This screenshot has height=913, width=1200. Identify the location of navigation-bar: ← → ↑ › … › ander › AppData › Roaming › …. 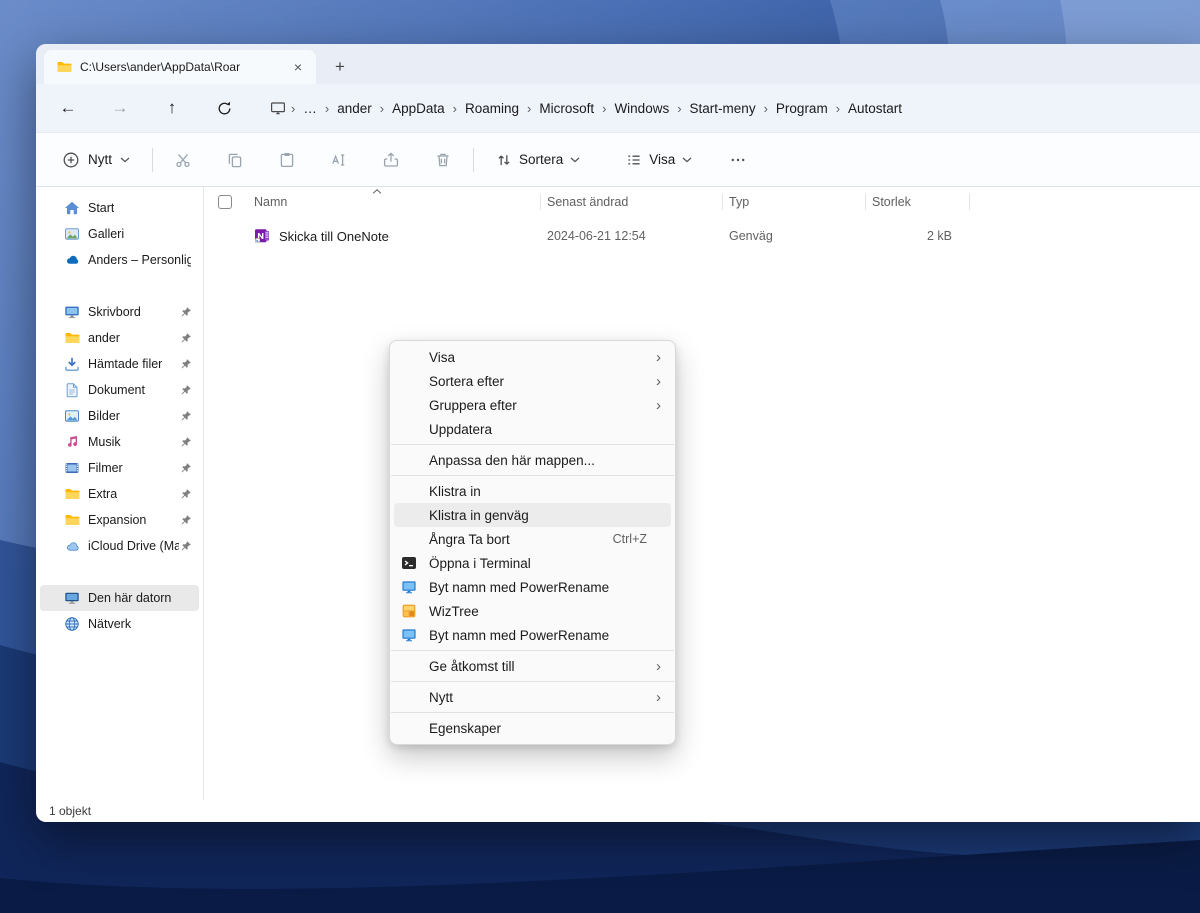
(618, 108).